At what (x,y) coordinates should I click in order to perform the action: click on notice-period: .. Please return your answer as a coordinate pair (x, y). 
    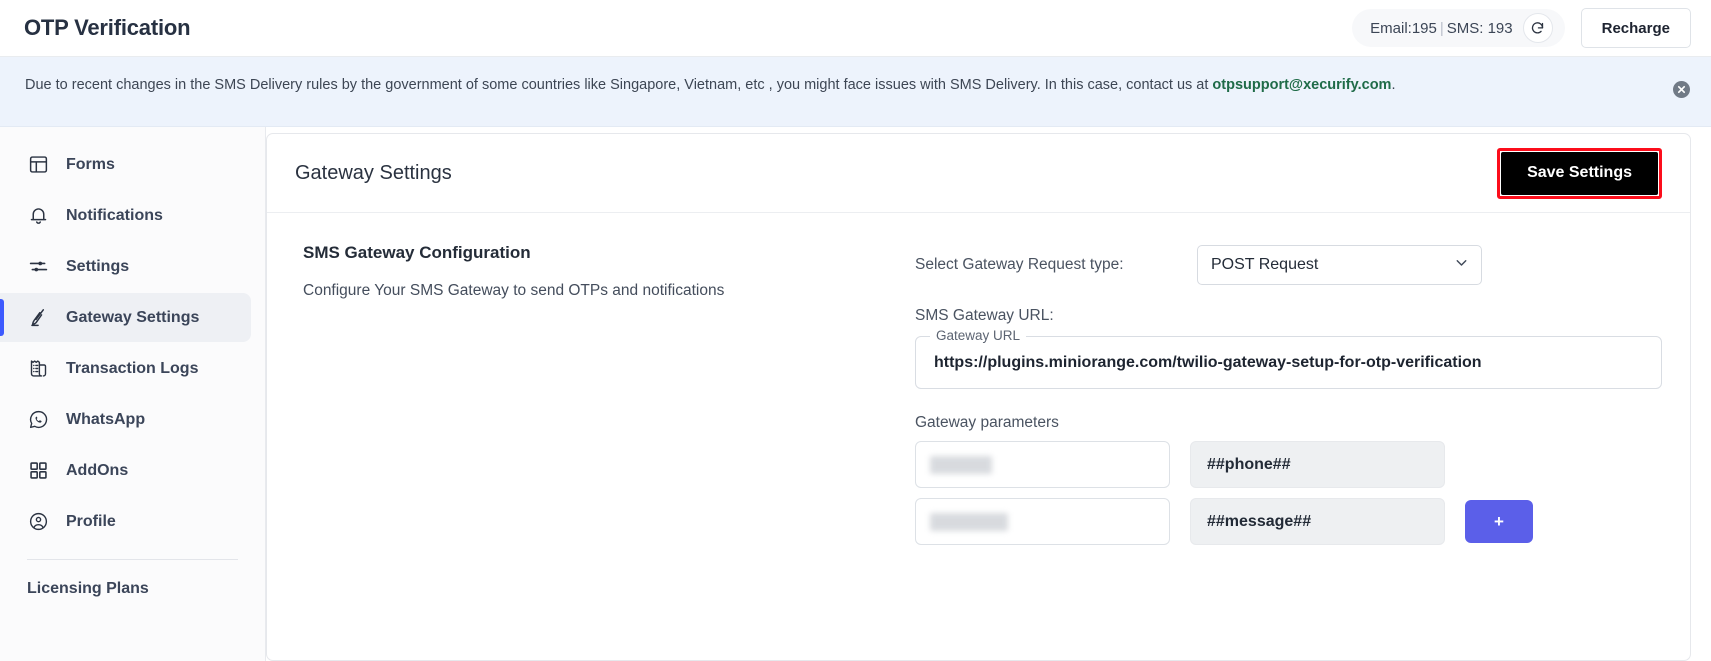
    Looking at the image, I should click on (1393, 85).